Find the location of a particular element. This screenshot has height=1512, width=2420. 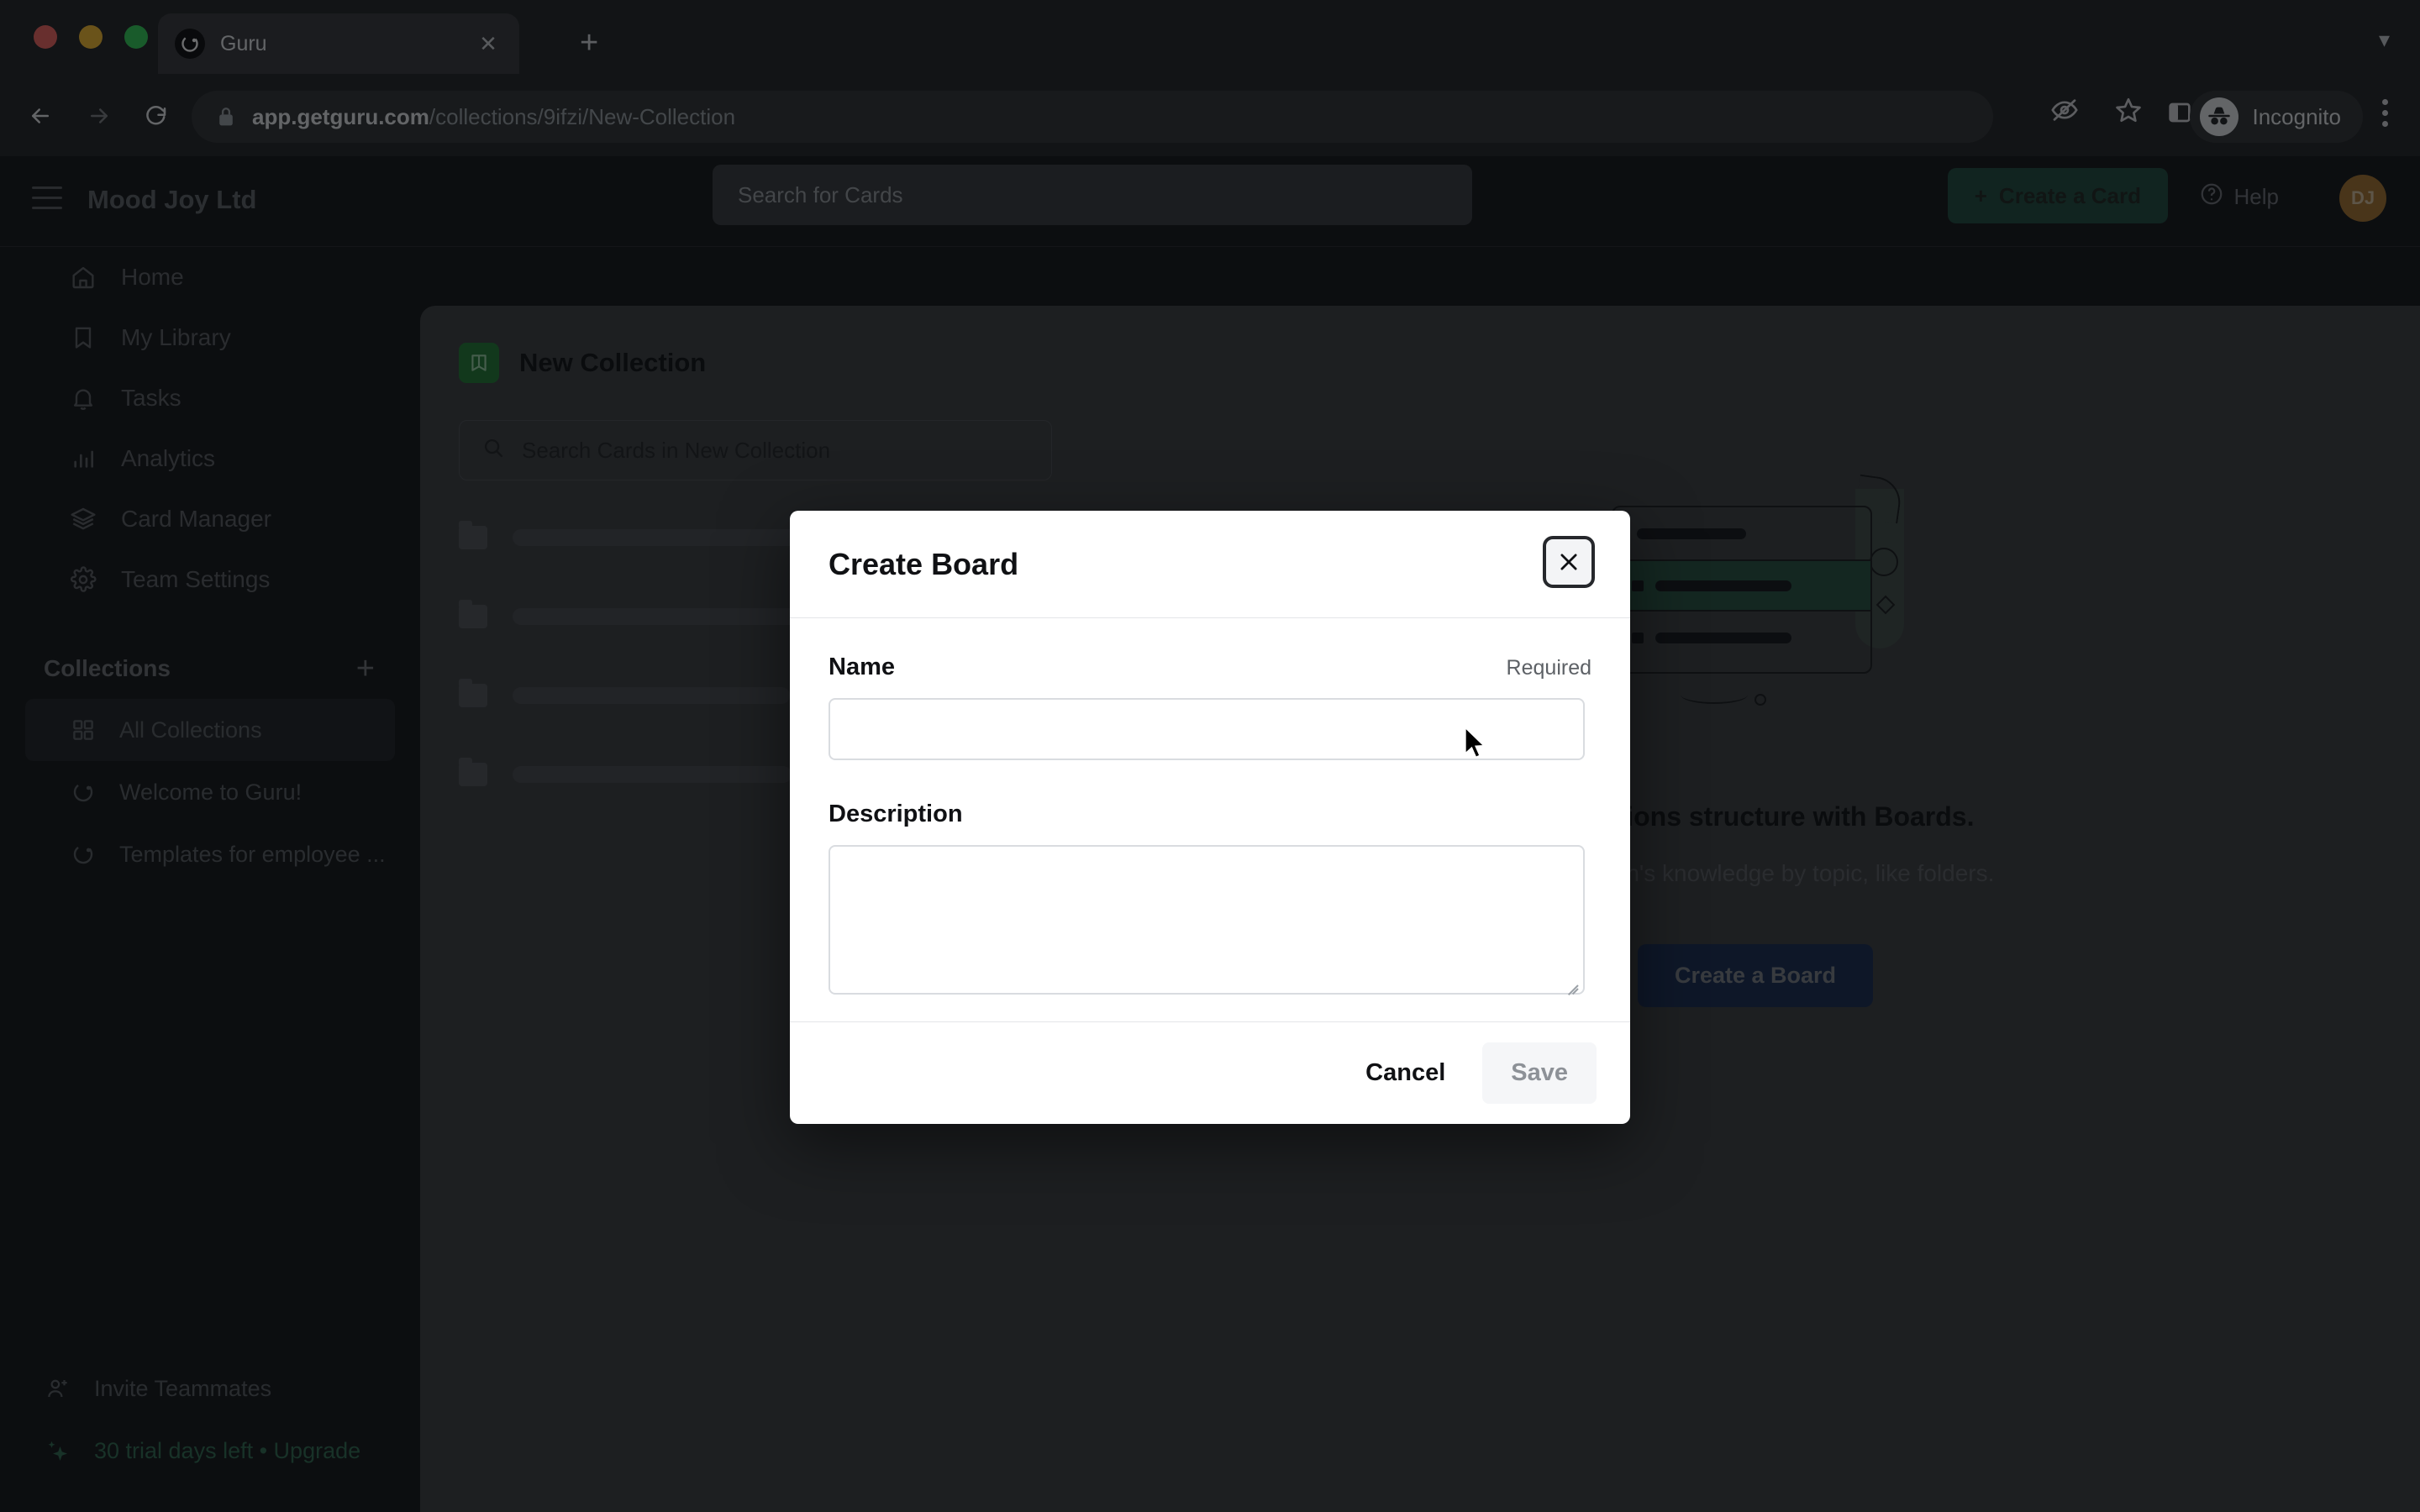

description-textarea is located at coordinates (1207, 920).